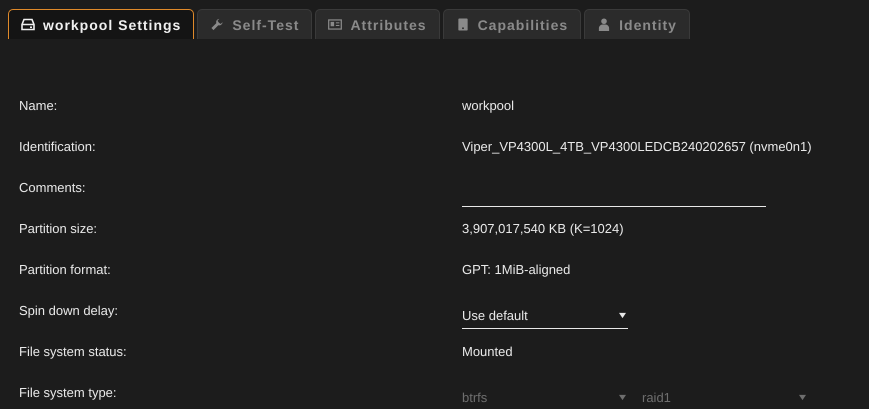  I want to click on tab: Attributes, so click(377, 24).